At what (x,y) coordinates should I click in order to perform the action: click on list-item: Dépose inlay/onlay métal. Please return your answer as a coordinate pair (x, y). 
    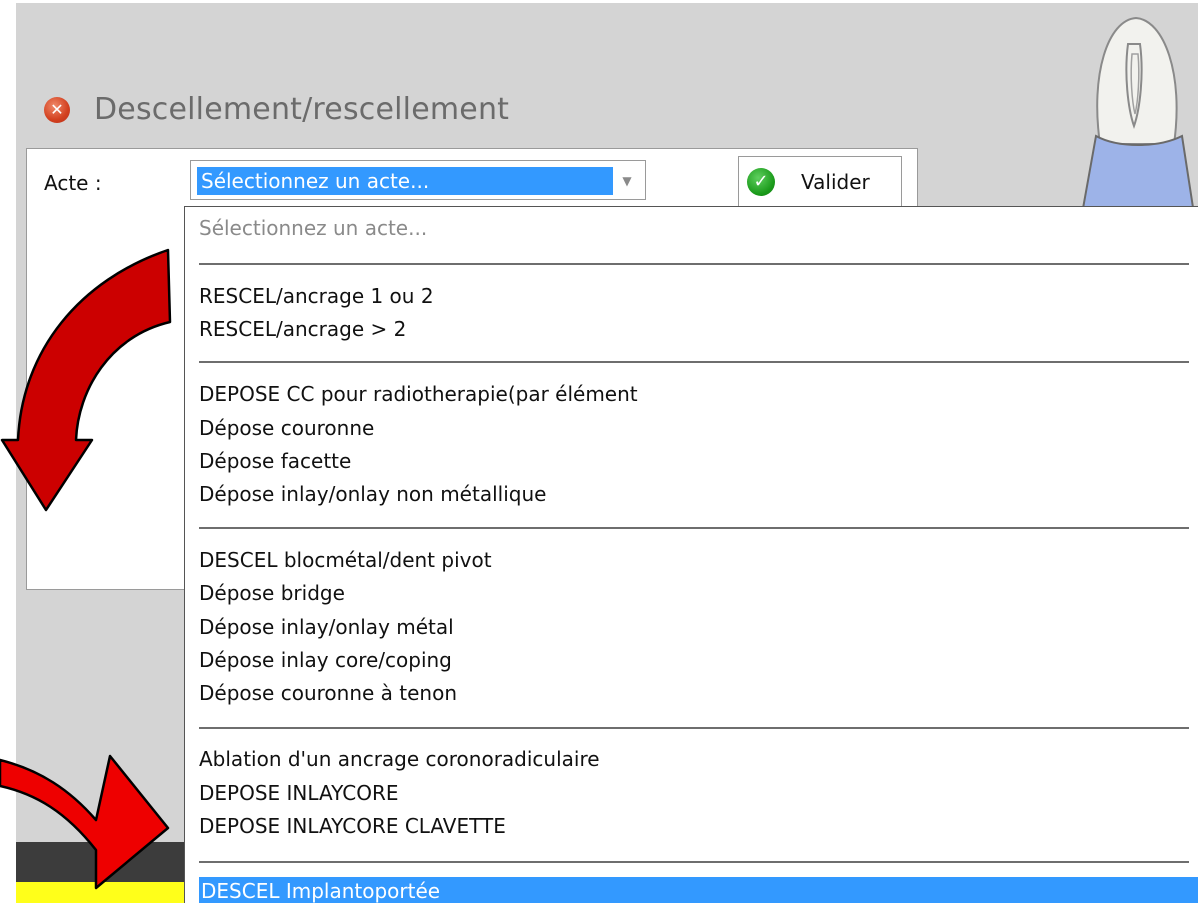
    Looking at the image, I should click on (326, 627).